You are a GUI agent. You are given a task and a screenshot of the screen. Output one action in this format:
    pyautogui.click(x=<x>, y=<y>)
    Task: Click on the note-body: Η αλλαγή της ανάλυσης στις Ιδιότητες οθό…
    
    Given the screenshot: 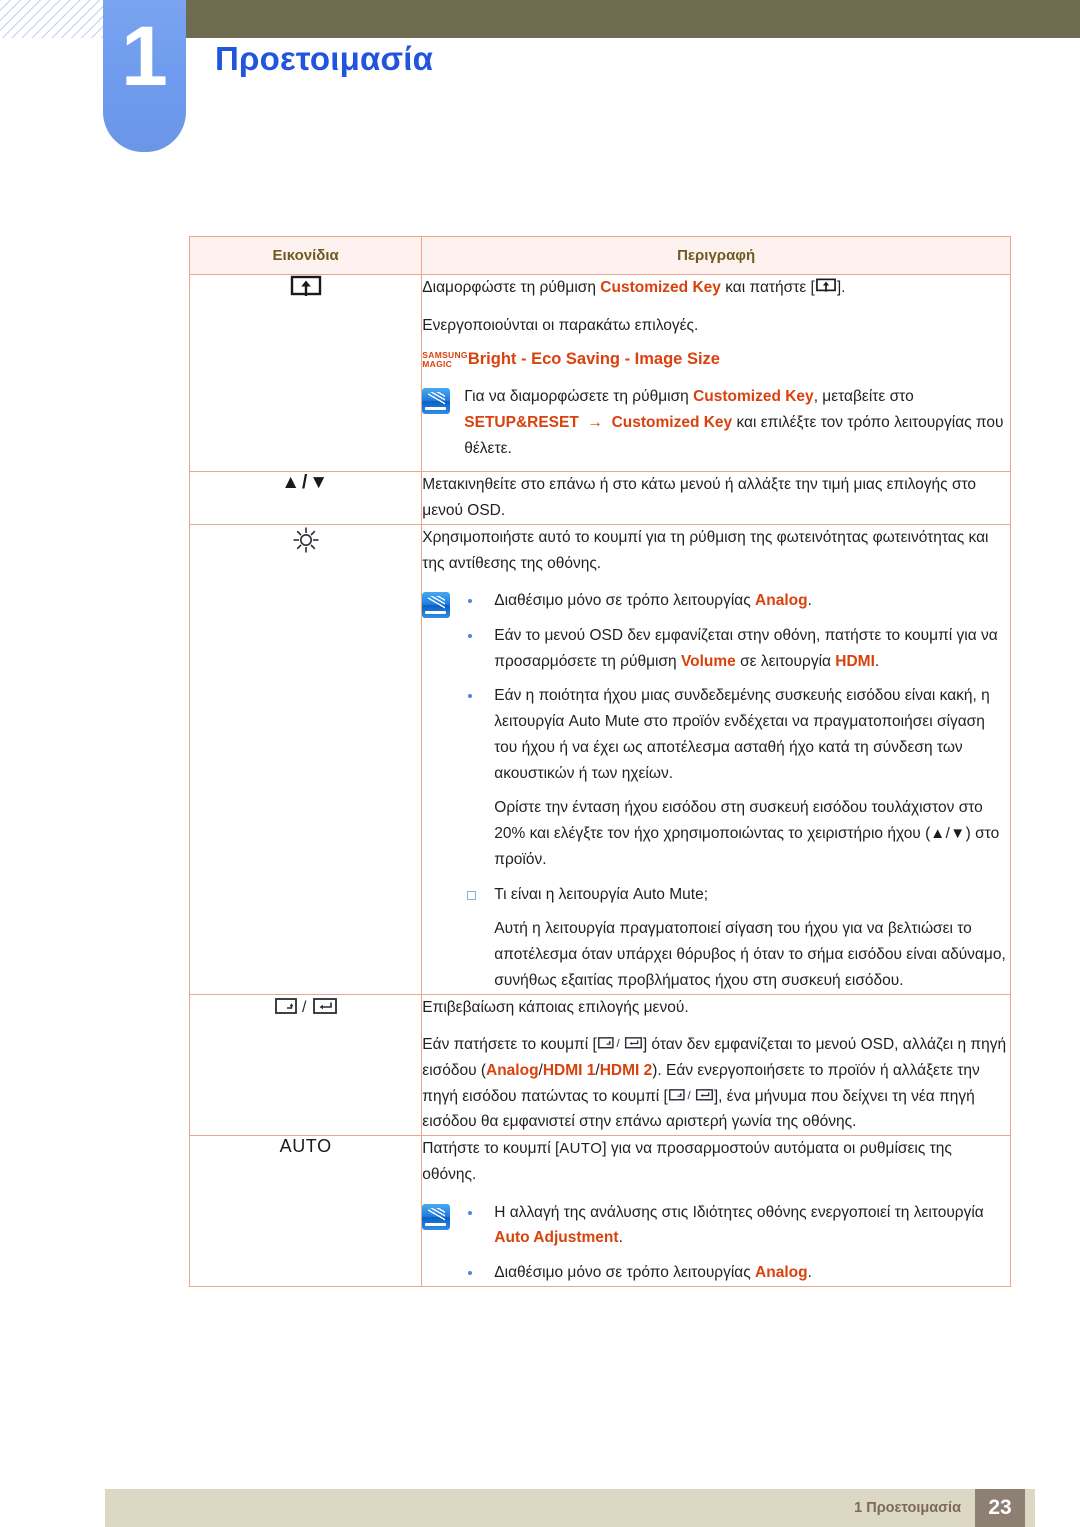 What is the action you would take?
    pyautogui.click(x=730, y=1243)
    